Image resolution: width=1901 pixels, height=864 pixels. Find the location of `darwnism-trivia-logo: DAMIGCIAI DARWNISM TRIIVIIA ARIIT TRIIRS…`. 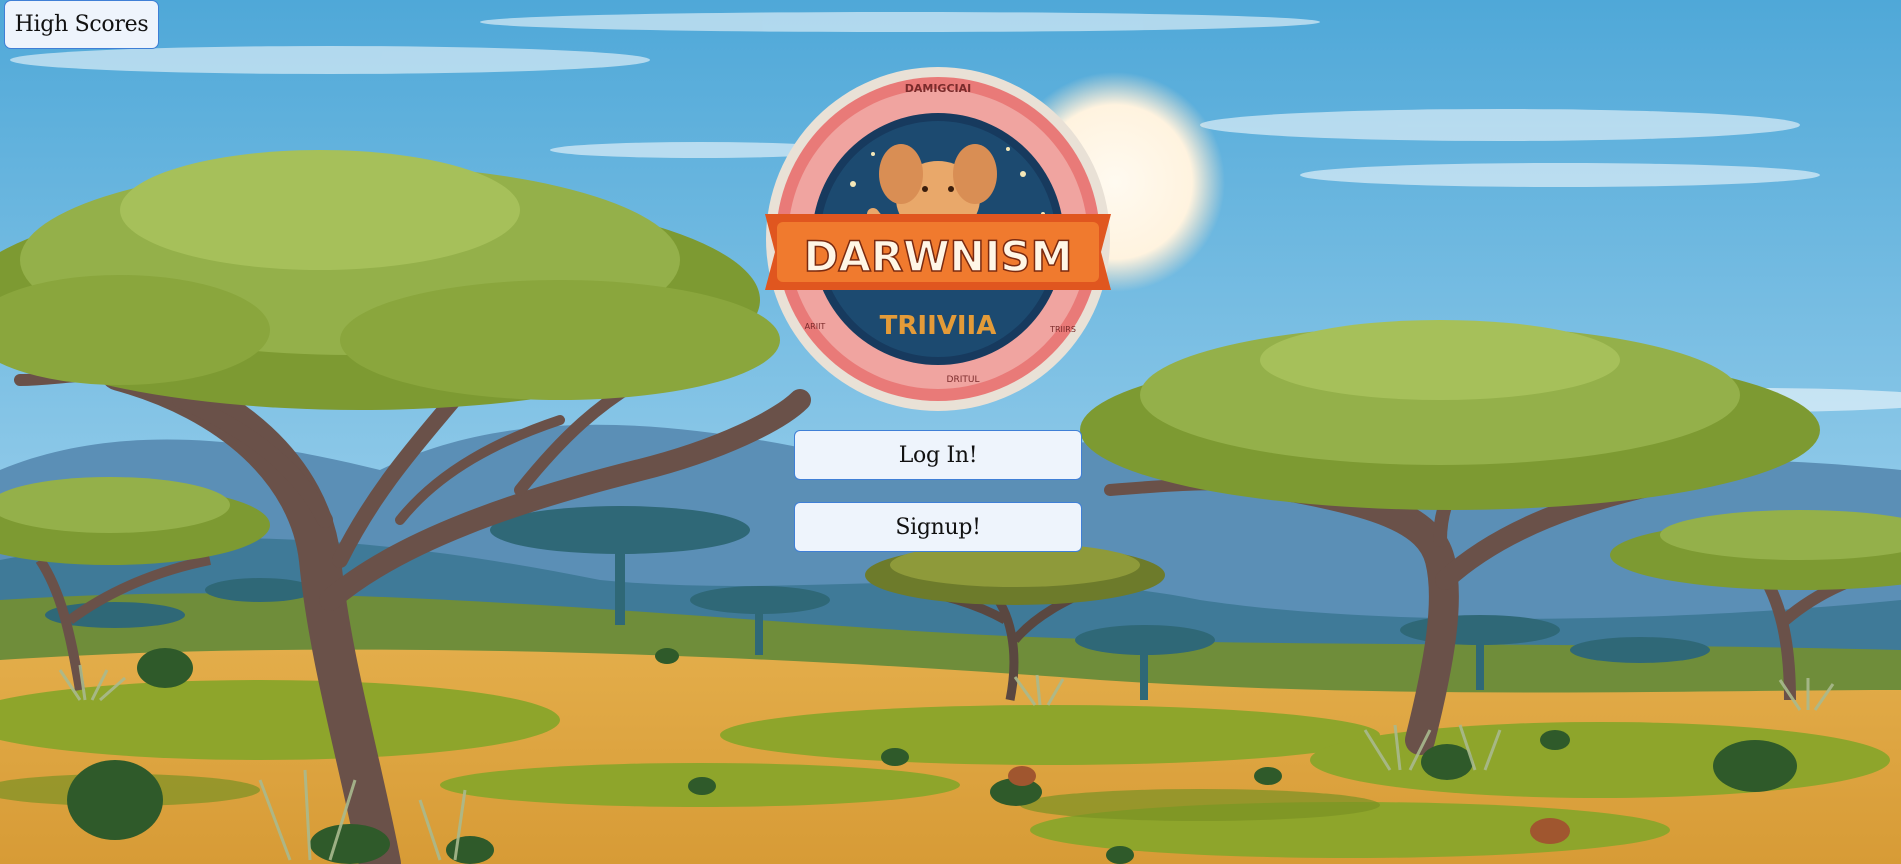

darwnism-trivia-logo: DAMIGCIAI DARWNISM TRIIVIIA ARIIT TRIIRS… is located at coordinates (938, 239).